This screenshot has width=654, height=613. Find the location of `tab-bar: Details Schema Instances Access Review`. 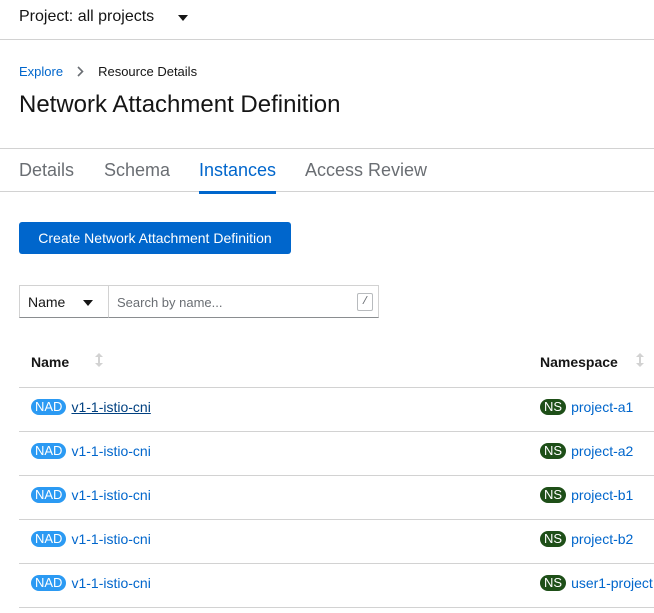

tab-bar: Details Schema Instances Access Review is located at coordinates (327, 171).